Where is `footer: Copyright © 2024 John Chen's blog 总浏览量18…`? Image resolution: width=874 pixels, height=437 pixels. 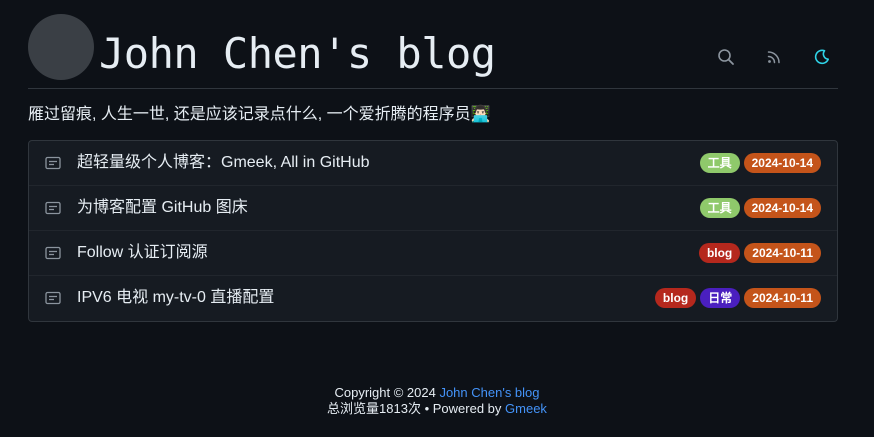 footer: Copyright © 2024 John Chen's blog 总浏览量18… is located at coordinates (437, 401).